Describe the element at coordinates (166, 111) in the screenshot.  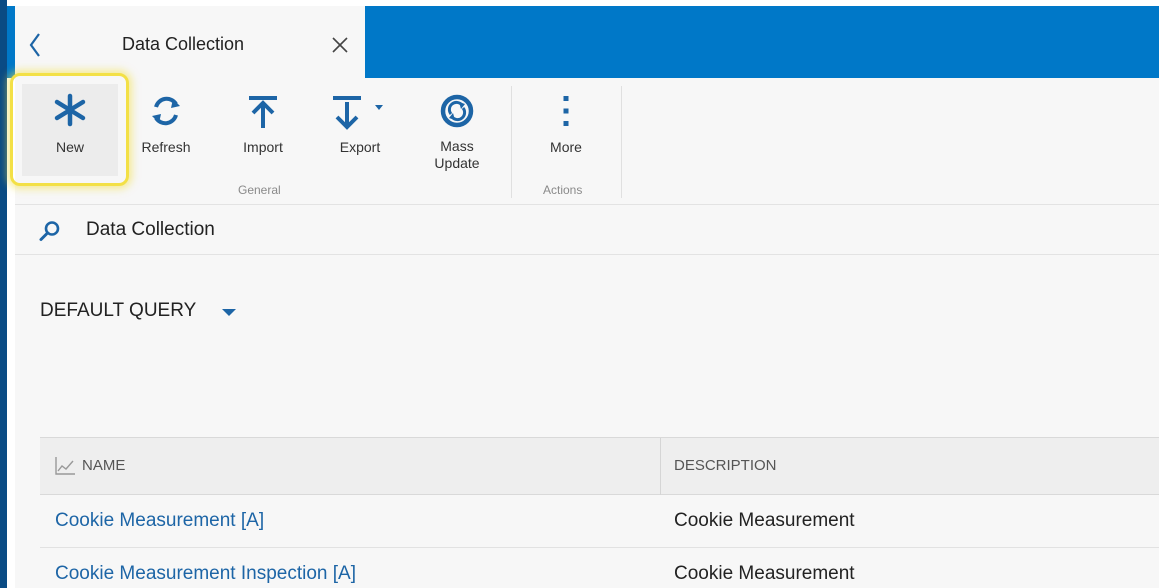
I see `refresh-icon` at that location.